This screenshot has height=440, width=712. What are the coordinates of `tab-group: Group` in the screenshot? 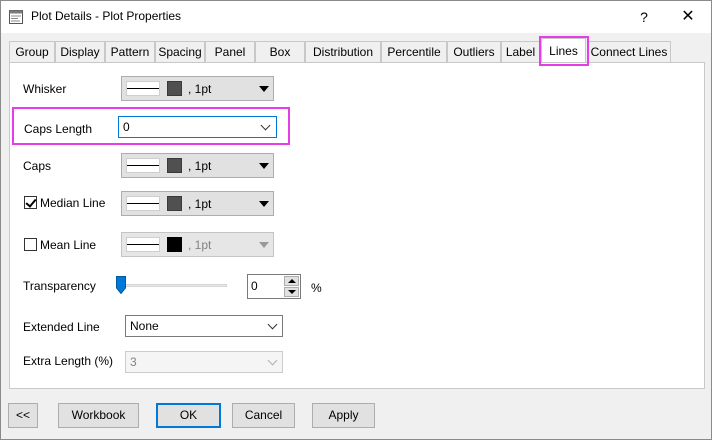 It's located at (32, 51).